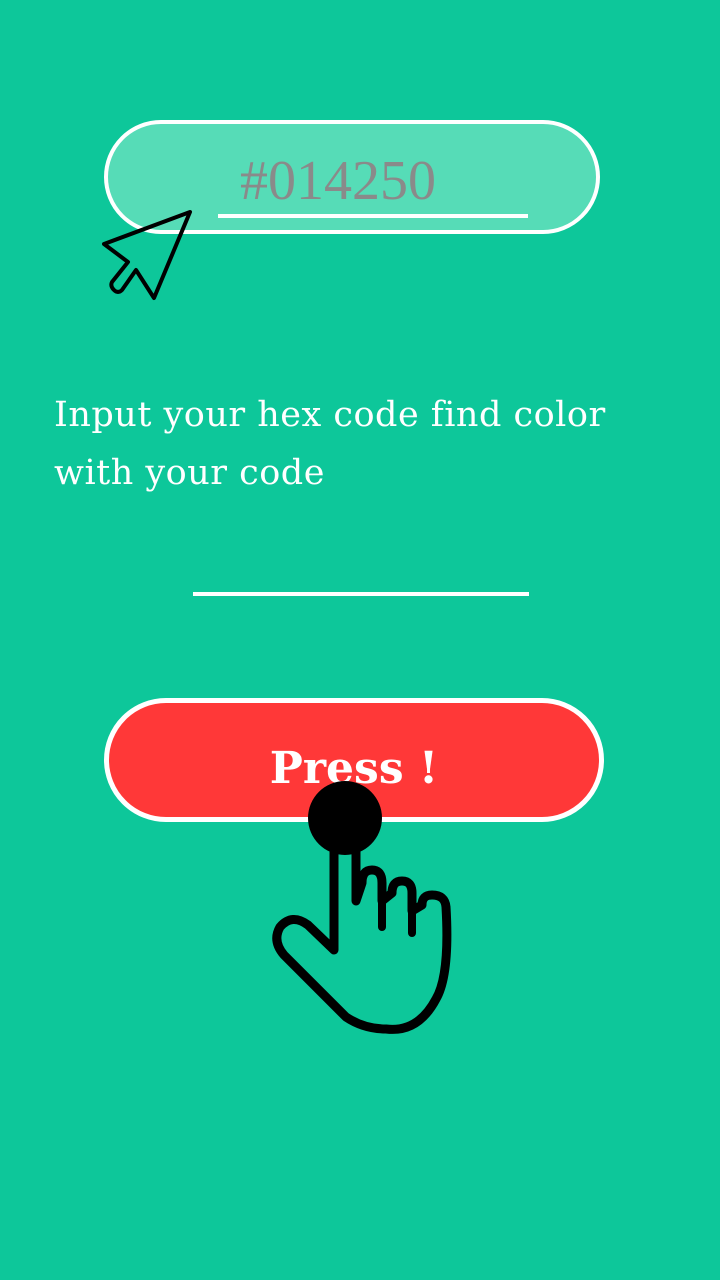 Image resolution: width=720 pixels, height=1280 pixels. Describe the element at coordinates (373, 183) in the screenshot. I see `hex-code-input` at that location.